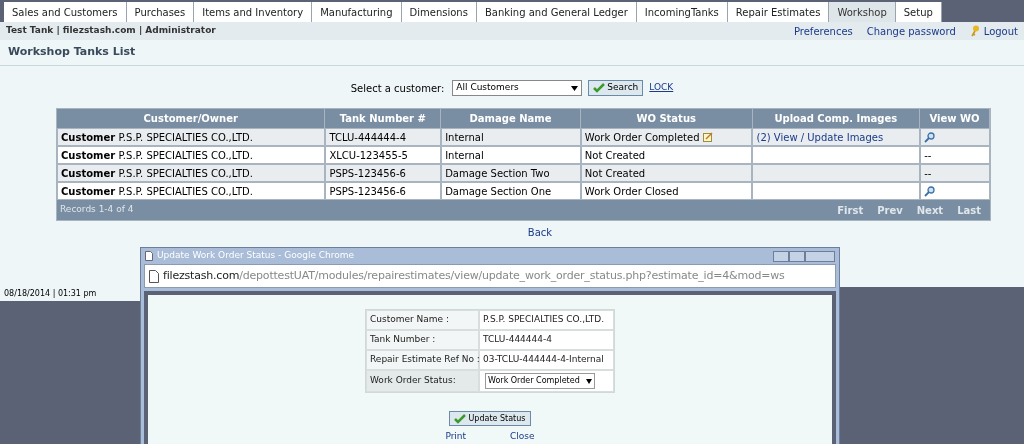 This screenshot has width=1024, height=444. I want to click on update-status-button: Update Status, so click(490, 418).